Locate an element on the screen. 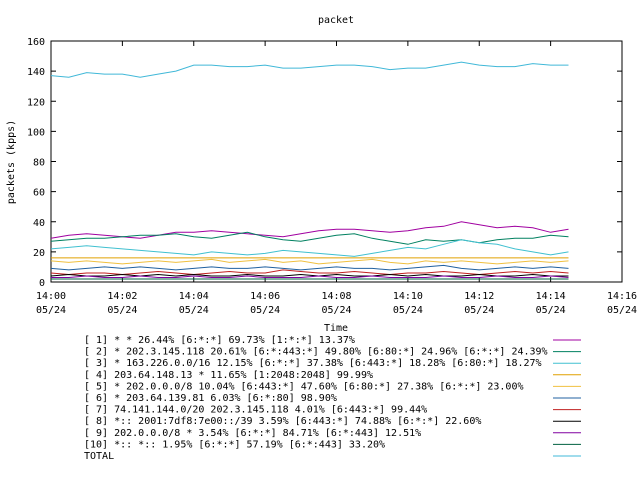  x-tick-time-label: 14:16 is located at coordinates (622, 296).